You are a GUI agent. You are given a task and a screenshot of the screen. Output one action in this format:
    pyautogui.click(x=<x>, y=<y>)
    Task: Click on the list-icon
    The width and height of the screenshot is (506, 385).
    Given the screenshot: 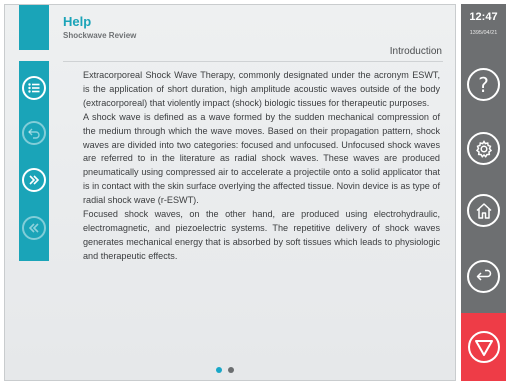 What is the action you would take?
    pyautogui.click(x=34, y=88)
    